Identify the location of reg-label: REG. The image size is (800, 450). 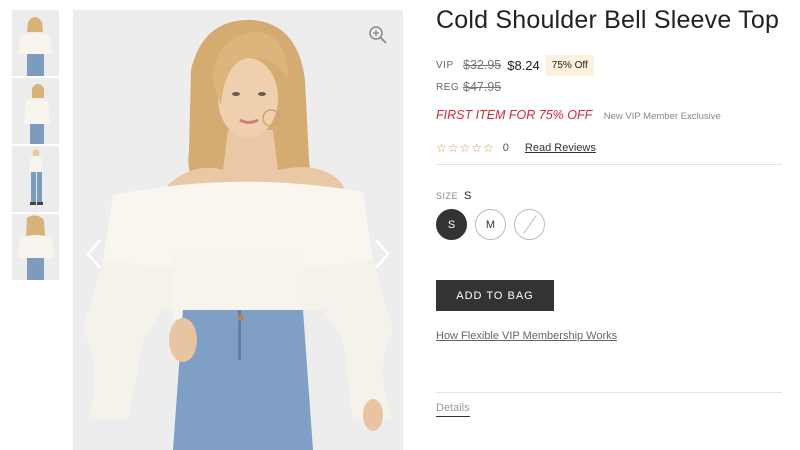
(448, 87).